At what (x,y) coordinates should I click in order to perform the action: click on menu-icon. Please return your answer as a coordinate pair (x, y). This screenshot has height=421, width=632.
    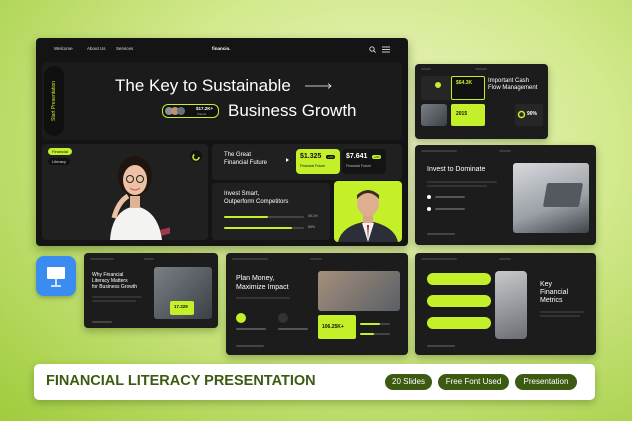
    Looking at the image, I should click on (386, 49).